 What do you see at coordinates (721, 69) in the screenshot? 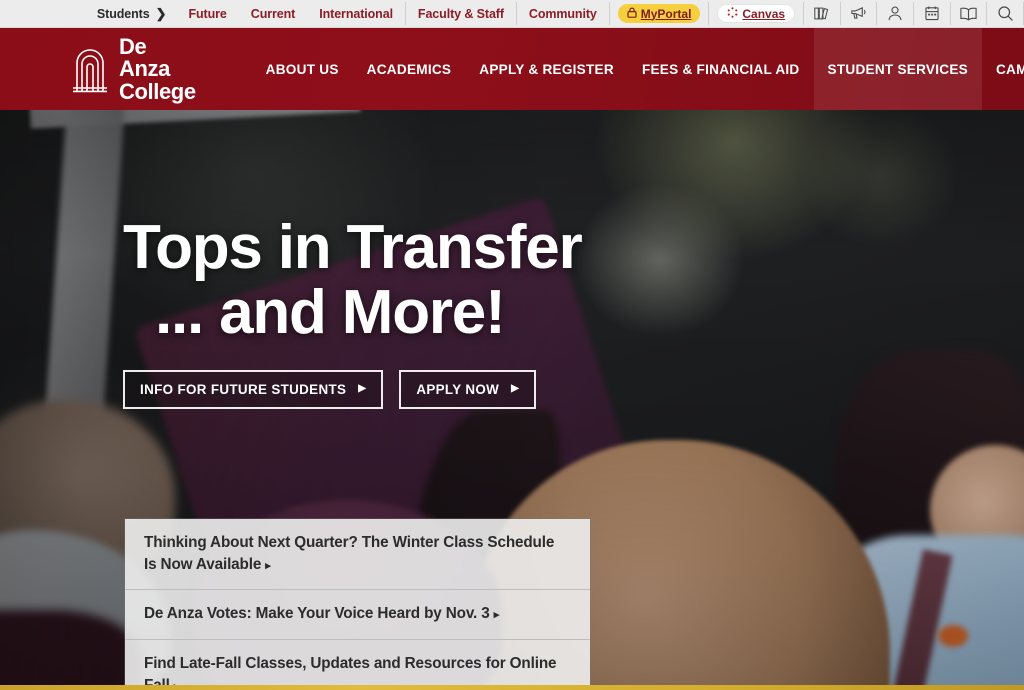
I see `nav-item-fees-financial-aid: FEES & FINANCIAL AID` at bounding box center [721, 69].